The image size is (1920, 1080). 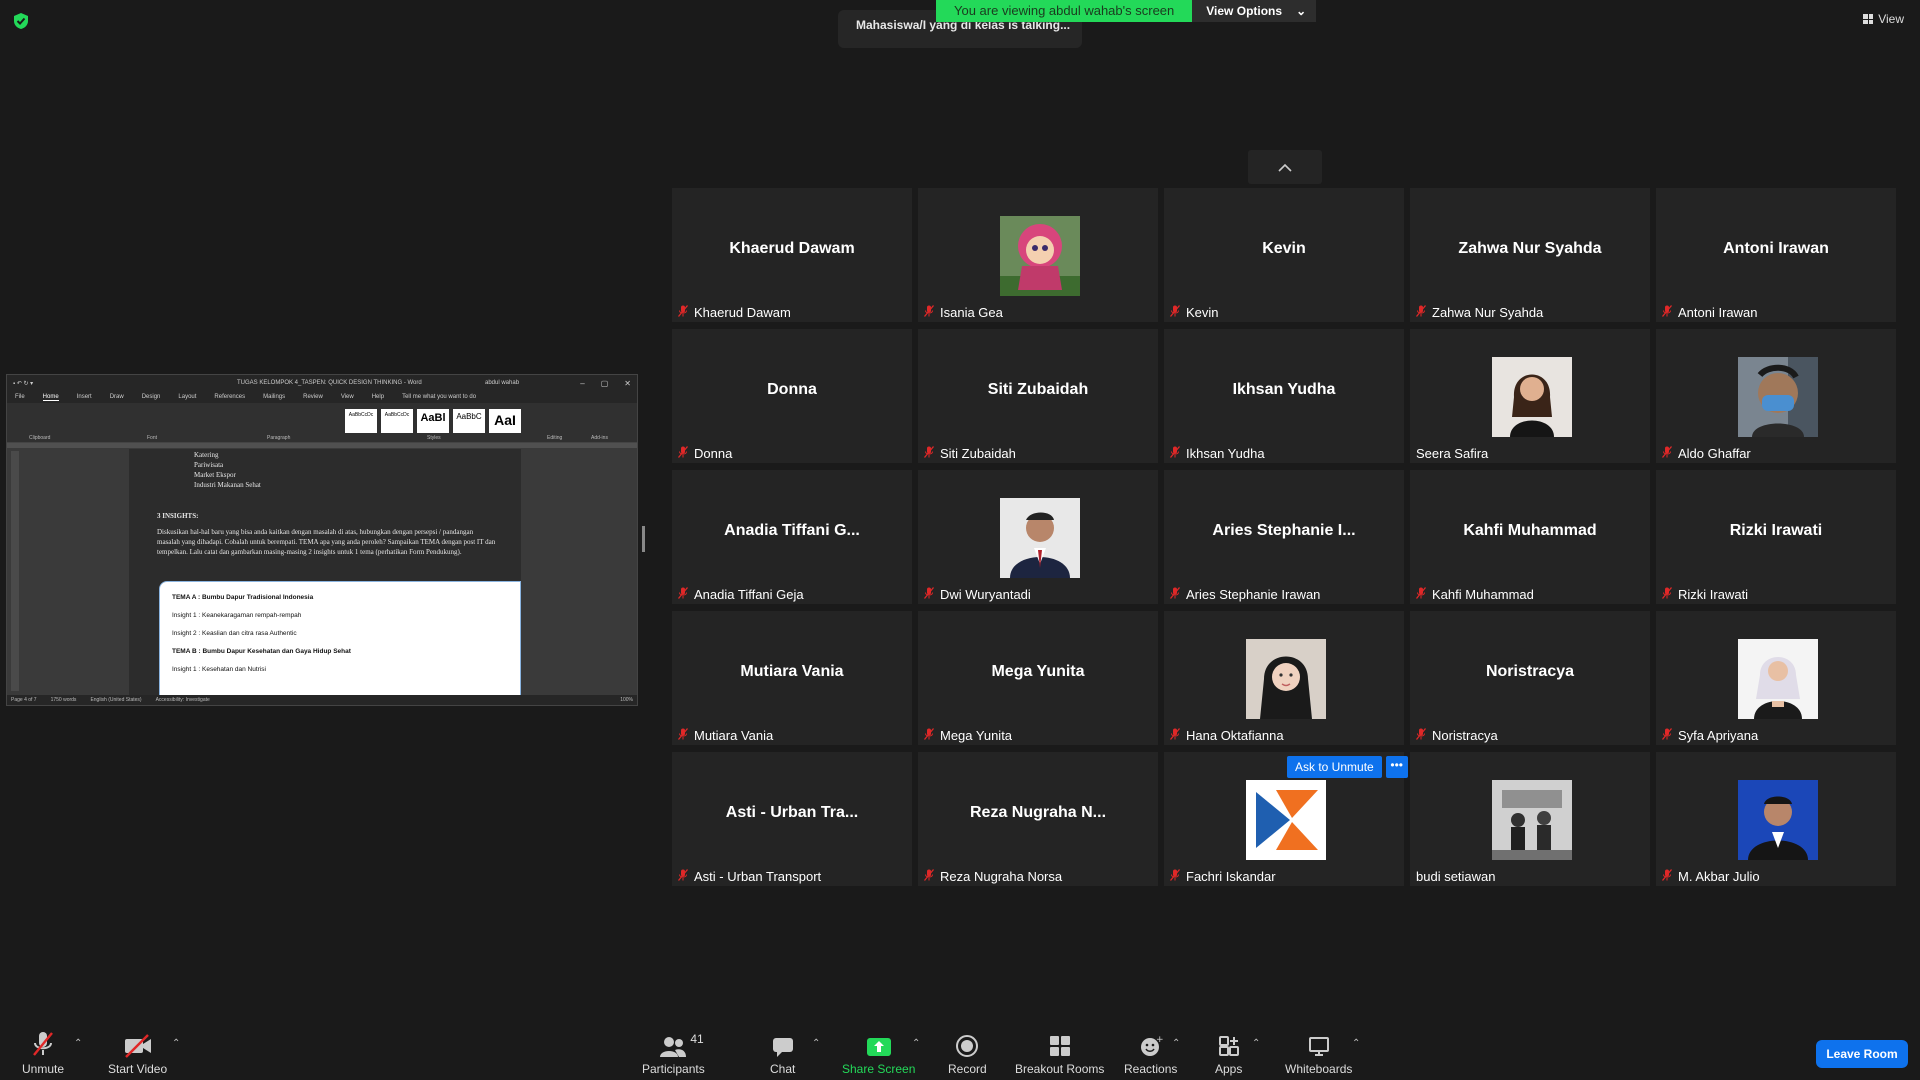 I want to click on whiteboards-button: Whiteboards, so click(x=1318, y=1053).